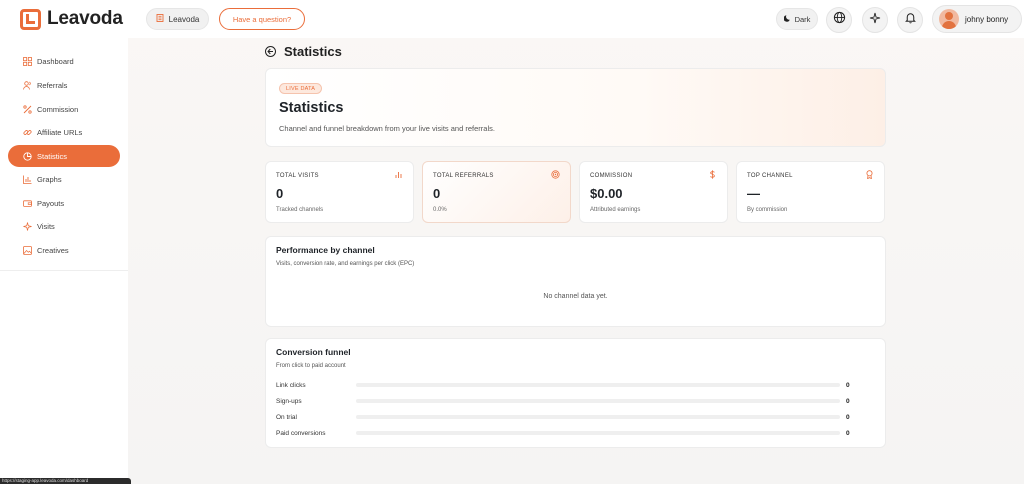 The width and height of the screenshot is (1024, 484). Describe the element at coordinates (300, 210) in the screenshot. I see `stat-subtext: Tracked channels` at that location.